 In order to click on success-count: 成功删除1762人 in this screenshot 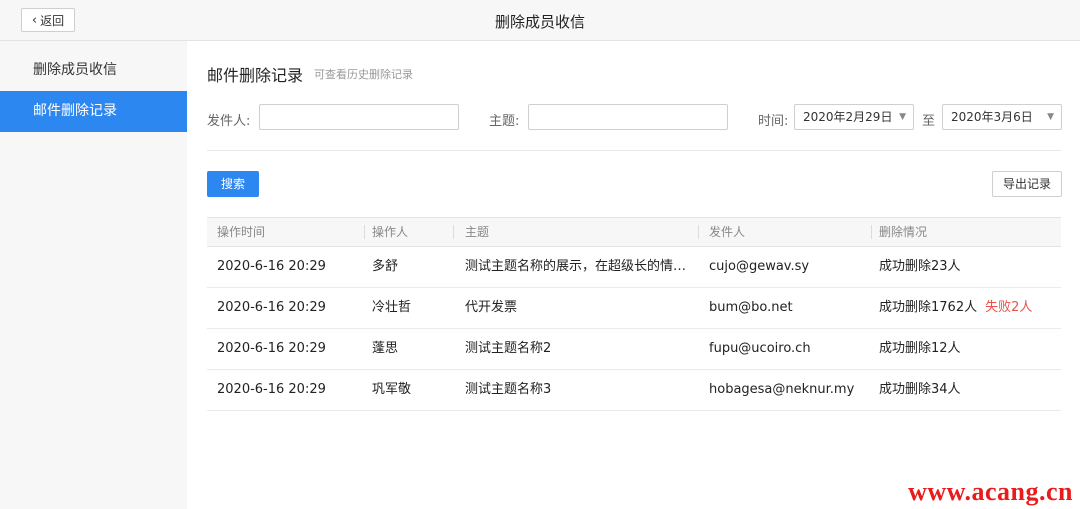, I will do `click(928, 307)`.